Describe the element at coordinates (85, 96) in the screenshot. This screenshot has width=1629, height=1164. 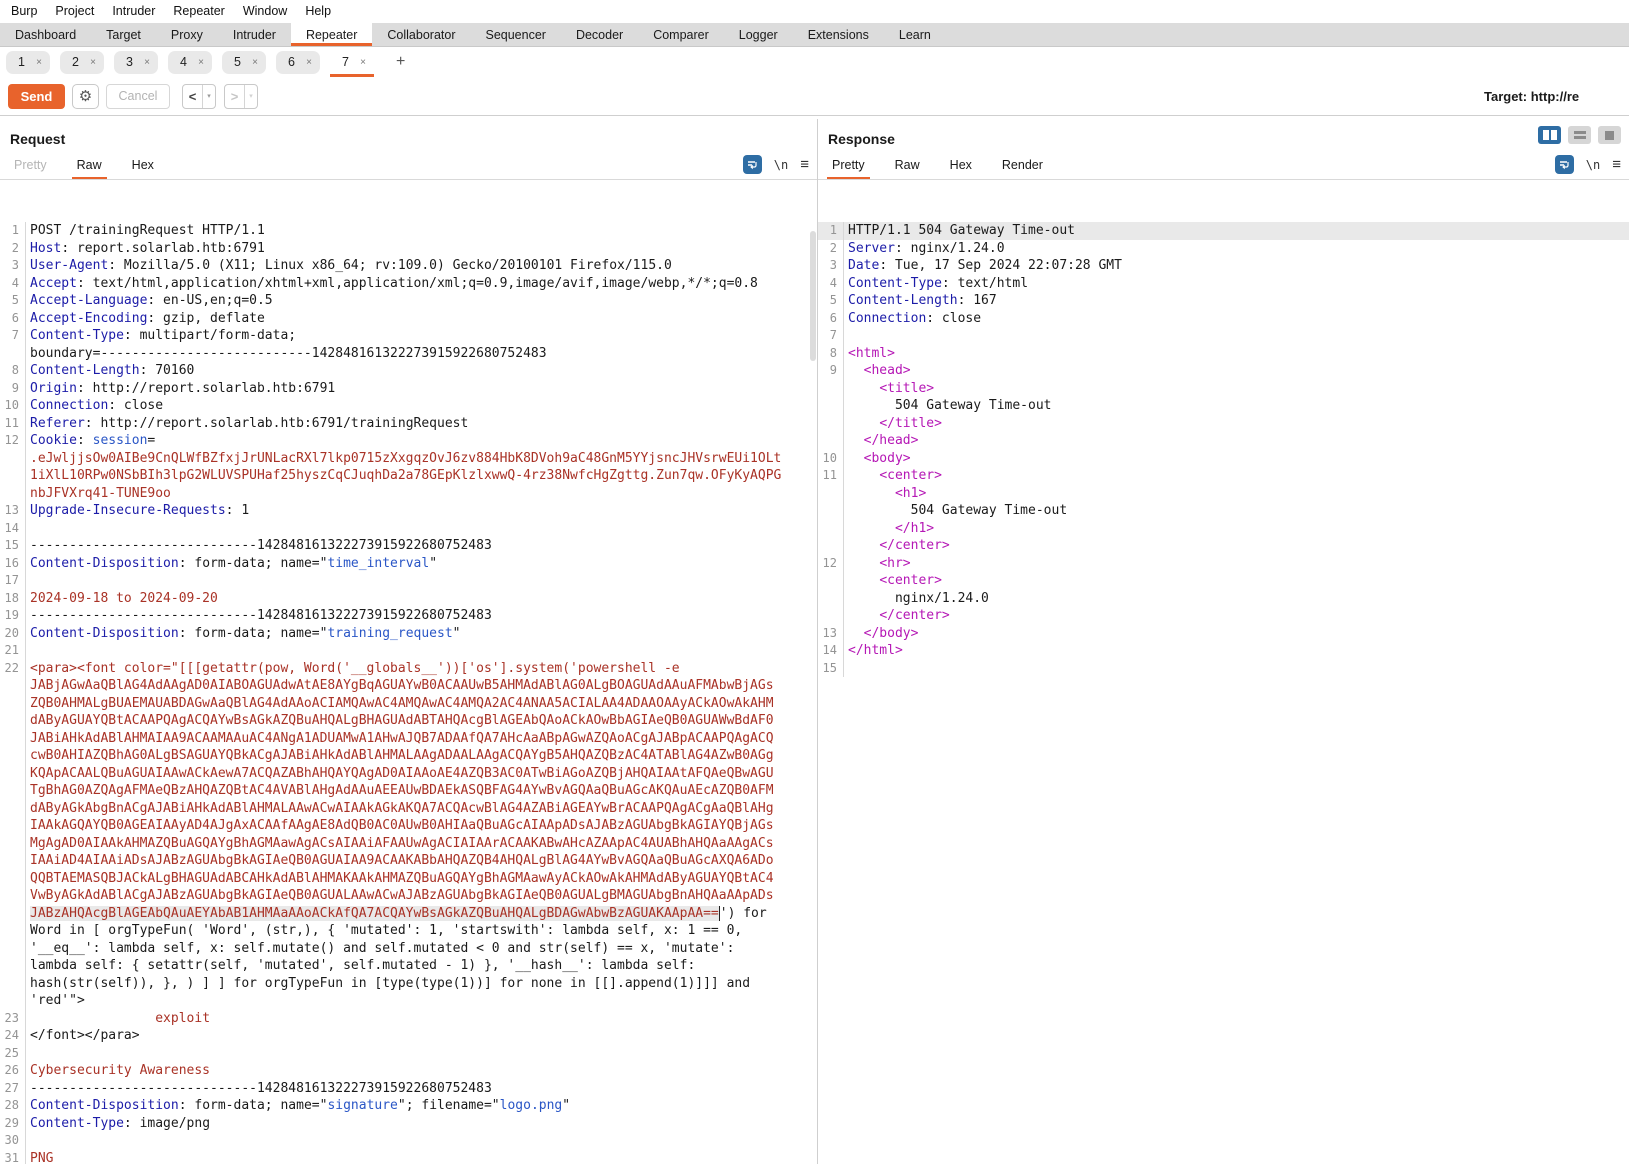
I see `gear-icon: ⚙` at that location.